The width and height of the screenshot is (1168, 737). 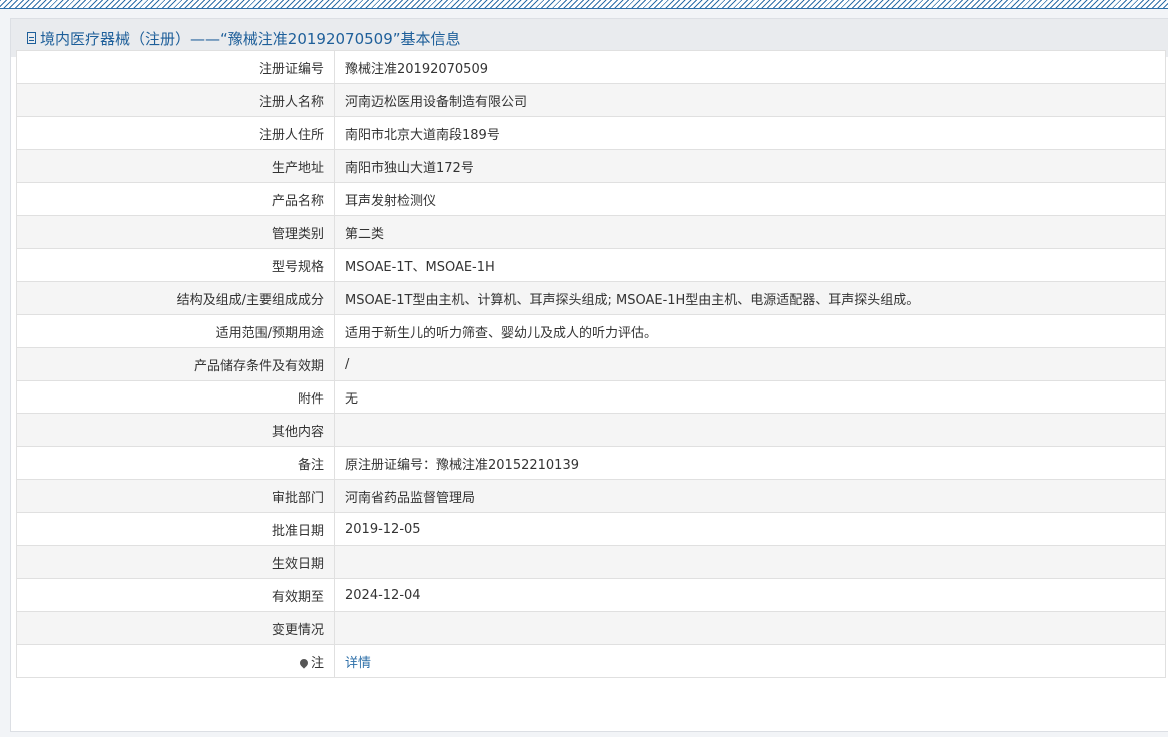 I want to click on details-link: 详情, so click(x=358, y=663).